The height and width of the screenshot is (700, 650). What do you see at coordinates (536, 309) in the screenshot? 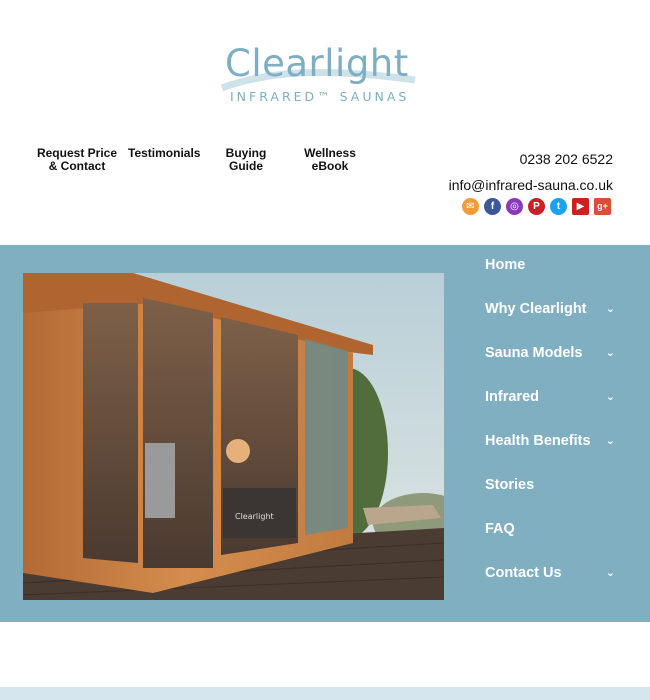
I see `side-nav-label: Why Clearlight` at bounding box center [536, 309].